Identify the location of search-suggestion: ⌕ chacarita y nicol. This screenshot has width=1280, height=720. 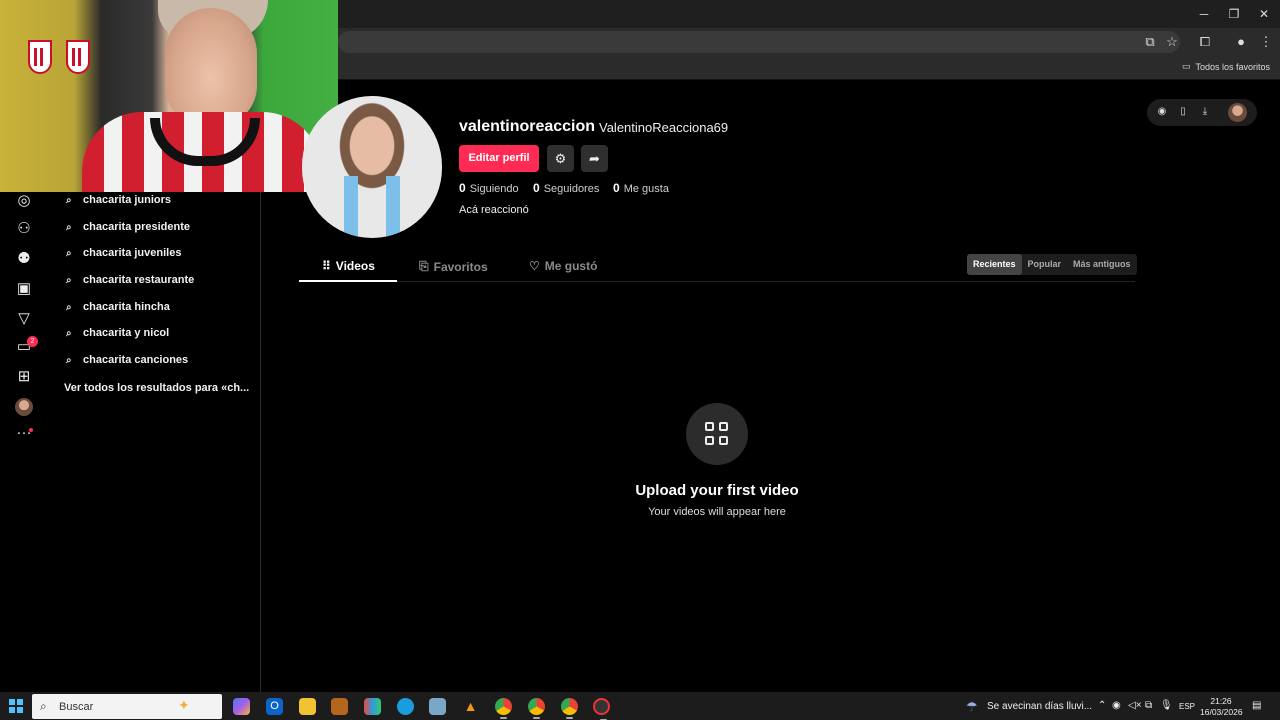
(117, 333).